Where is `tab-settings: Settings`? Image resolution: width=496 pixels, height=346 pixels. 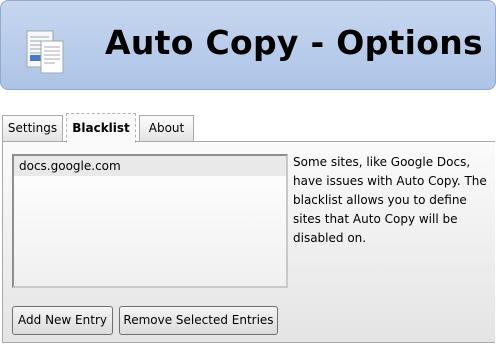
tab-settings: Settings is located at coordinates (32, 128).